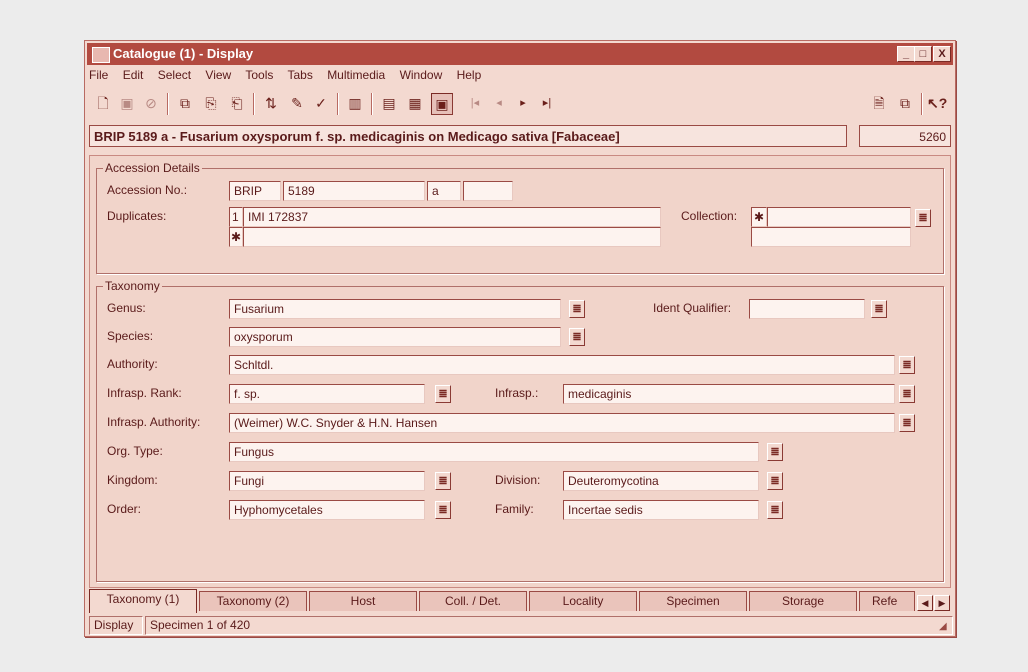  What do you see at coordinates (945, 627) in the screenshot?
I see `resize-grip-icon: ◢` at bounding box center [945, 627].